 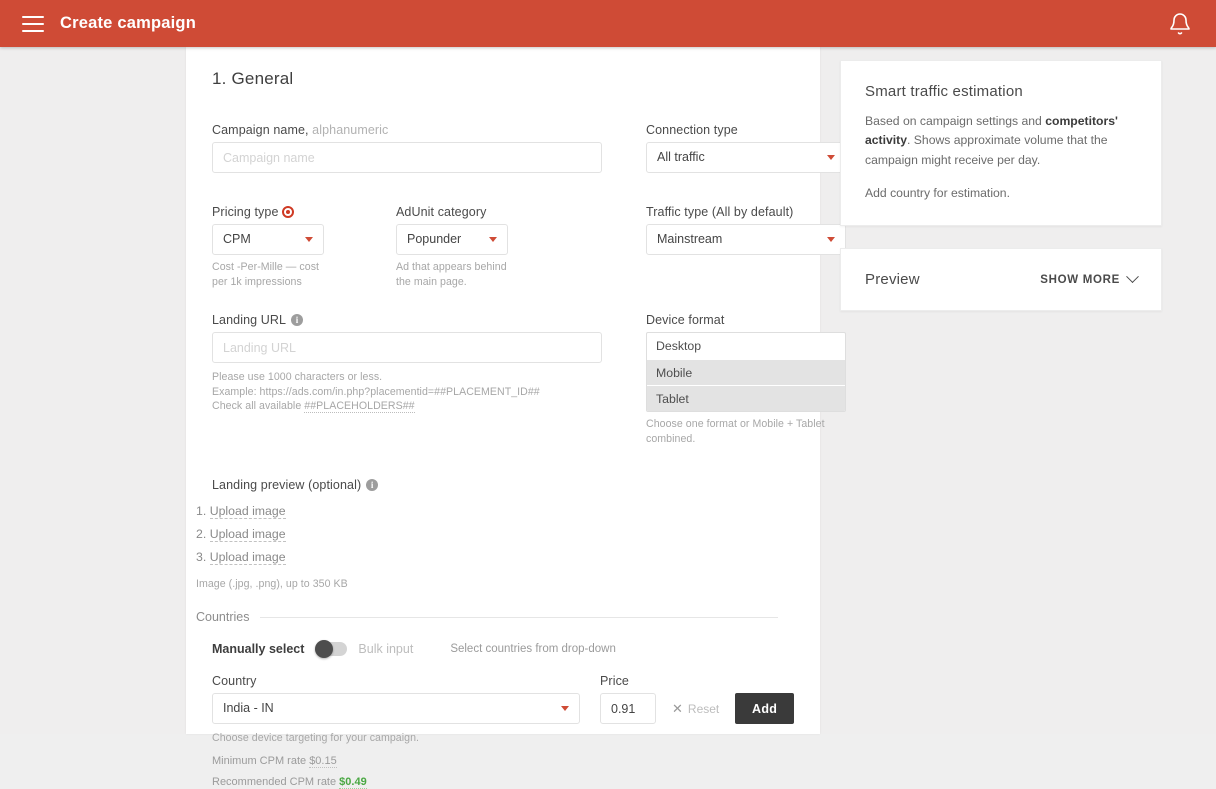 What do you see at coordinates (348, 130) in the screenshot?
I see `campaign-name-label-muted: alphanumeric` at bounding box center [348, 130].